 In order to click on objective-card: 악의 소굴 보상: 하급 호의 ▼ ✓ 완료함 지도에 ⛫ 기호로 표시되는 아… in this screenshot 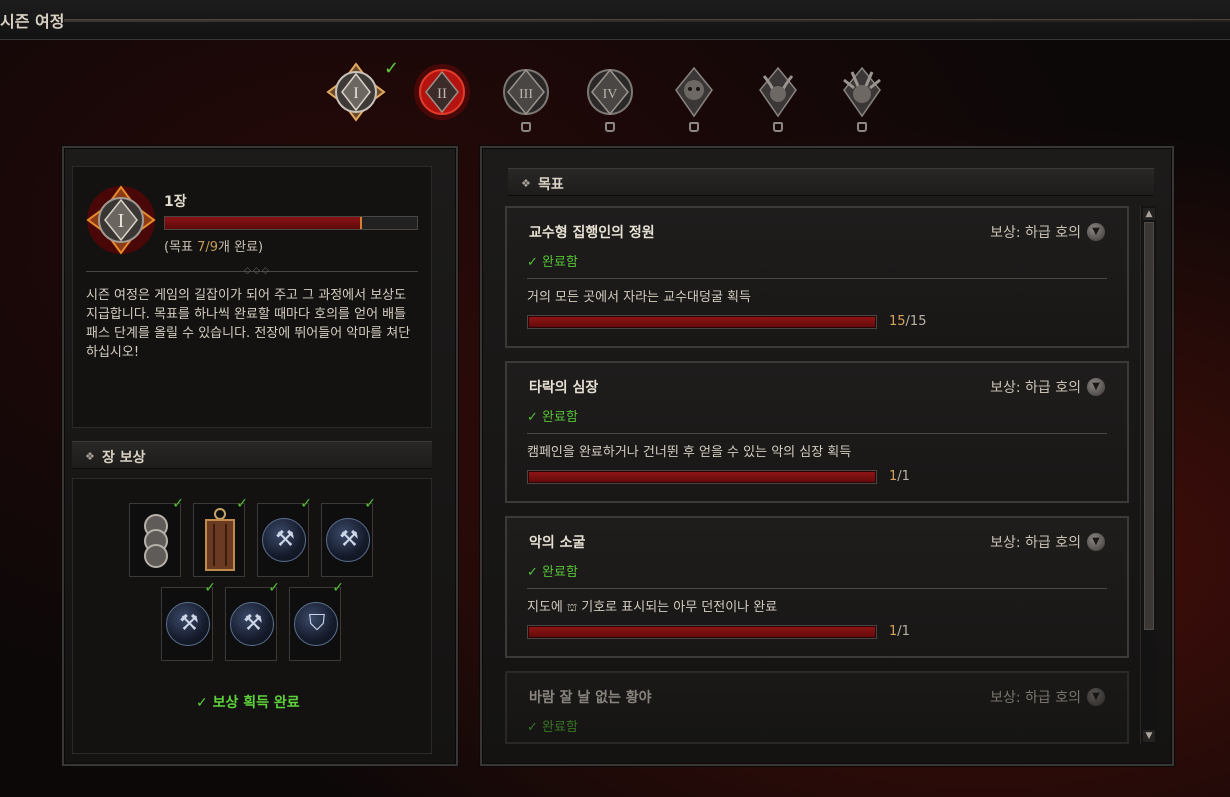, I will do `click(817, 587)`.